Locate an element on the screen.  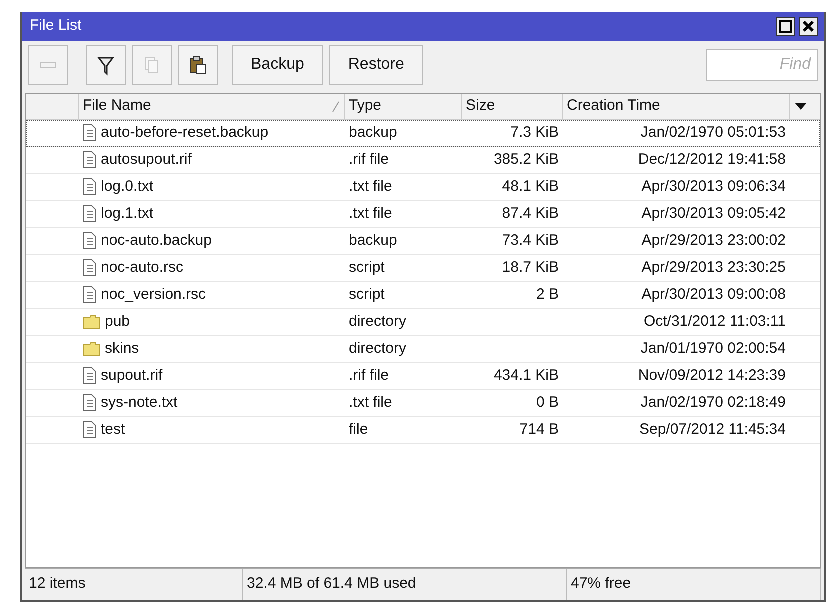
filter-icon is located at coordinates (106, 65).